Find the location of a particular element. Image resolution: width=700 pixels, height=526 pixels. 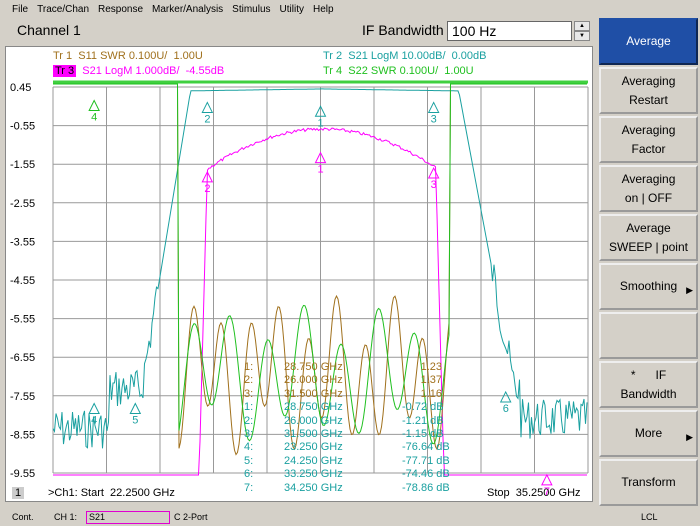

channel-title: Channel 1 is located at coordinates (49, 30).